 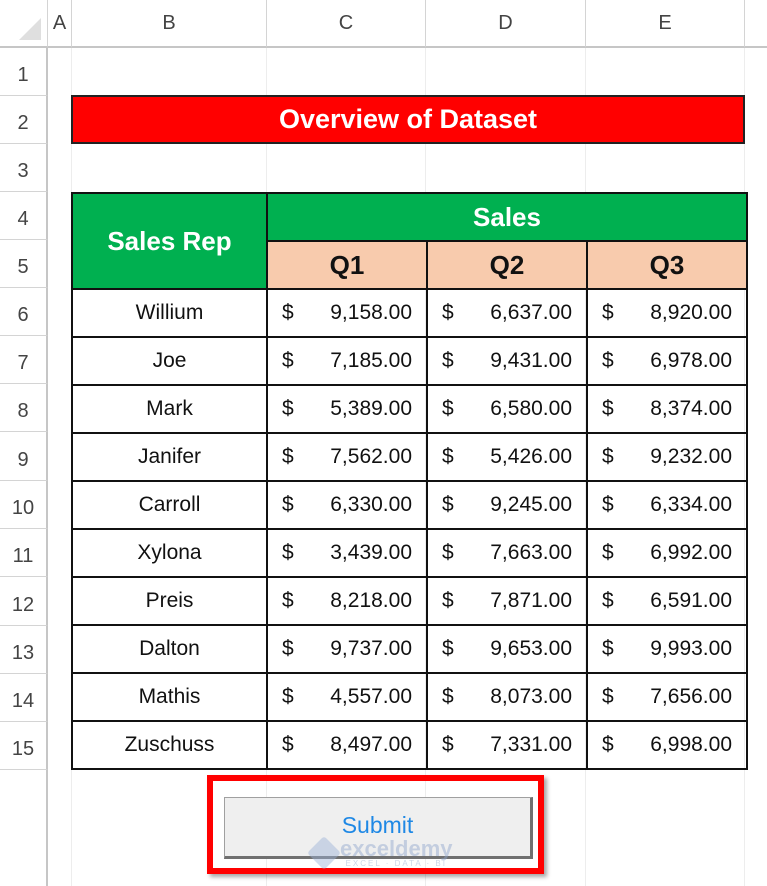 What do you see at coordinates (507, 409) in the screenshot?
I see `sales-q2-cell: $6,580.00` at bounding box center [507, 409].